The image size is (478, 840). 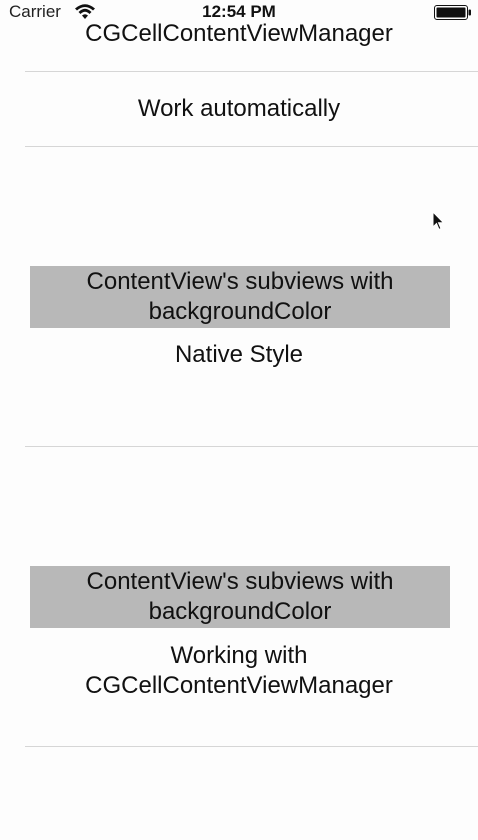 What do you see at coordinates (239, 670) in the screenshot?
I see `manager-caption: Working with CGCellContentViewManager` at bounding box center [239, 670].